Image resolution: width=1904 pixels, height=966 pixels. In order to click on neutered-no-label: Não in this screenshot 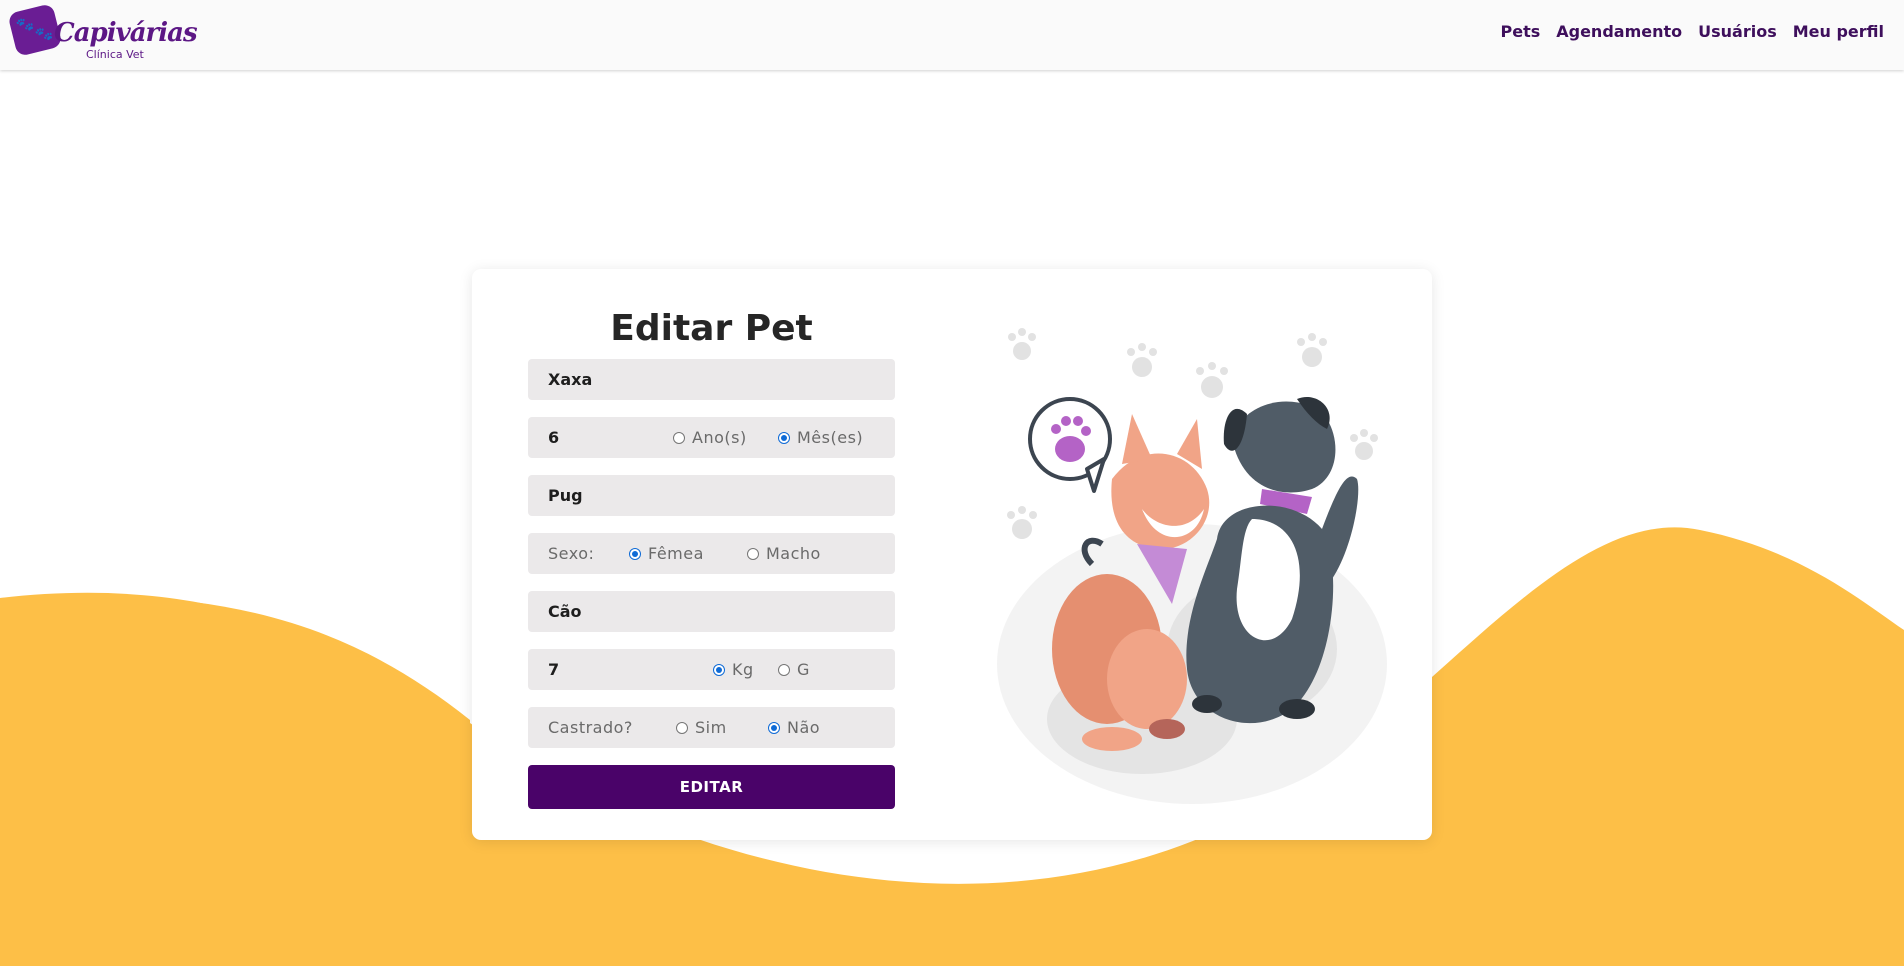, I will do `click(804, 727)`.